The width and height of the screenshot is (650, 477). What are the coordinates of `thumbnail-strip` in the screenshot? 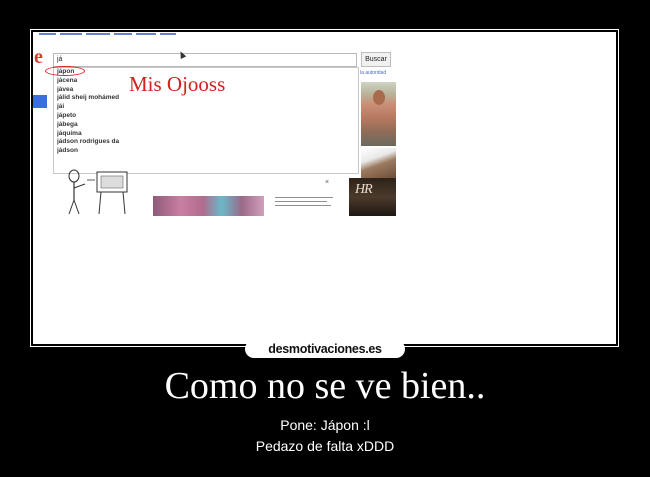 It's located at (208, 206).